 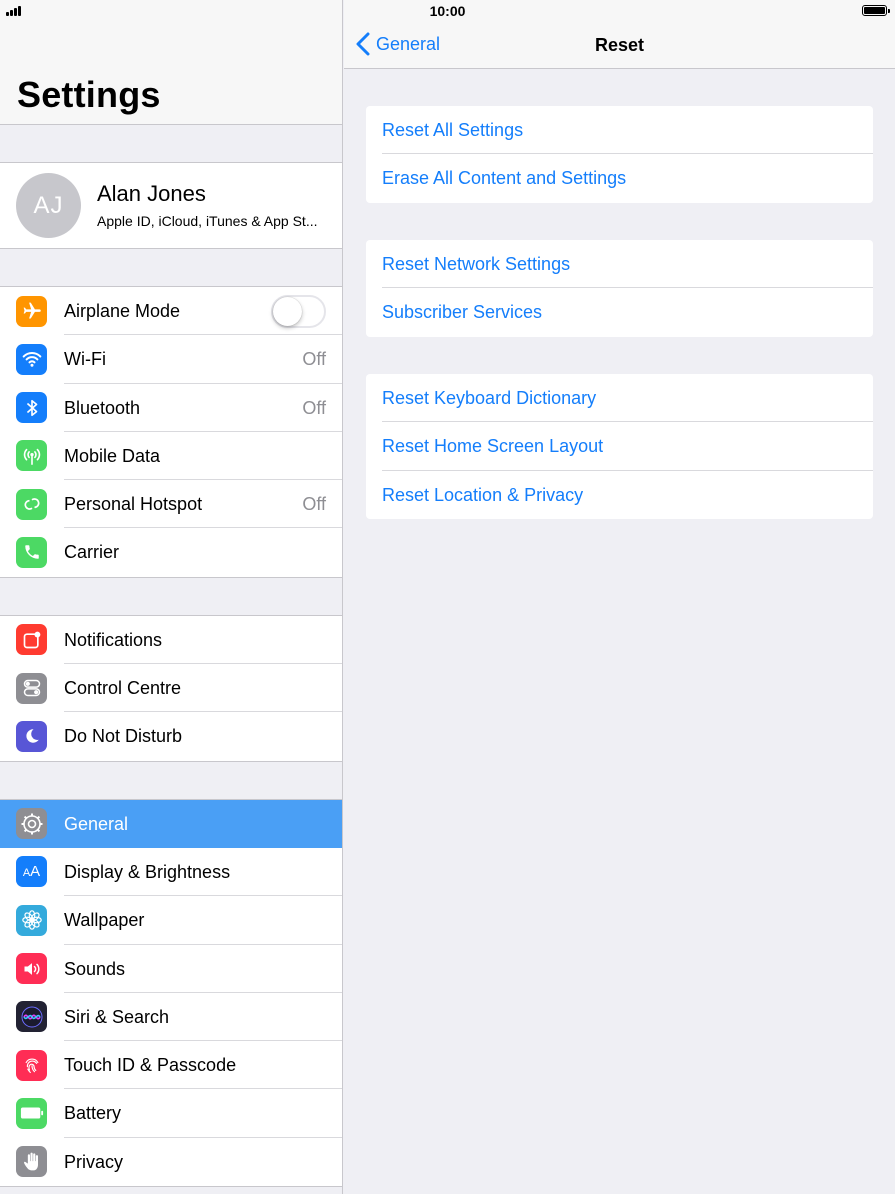 I want to click on option-label: Reset Location & Privacy, so click(x=483, y=494).